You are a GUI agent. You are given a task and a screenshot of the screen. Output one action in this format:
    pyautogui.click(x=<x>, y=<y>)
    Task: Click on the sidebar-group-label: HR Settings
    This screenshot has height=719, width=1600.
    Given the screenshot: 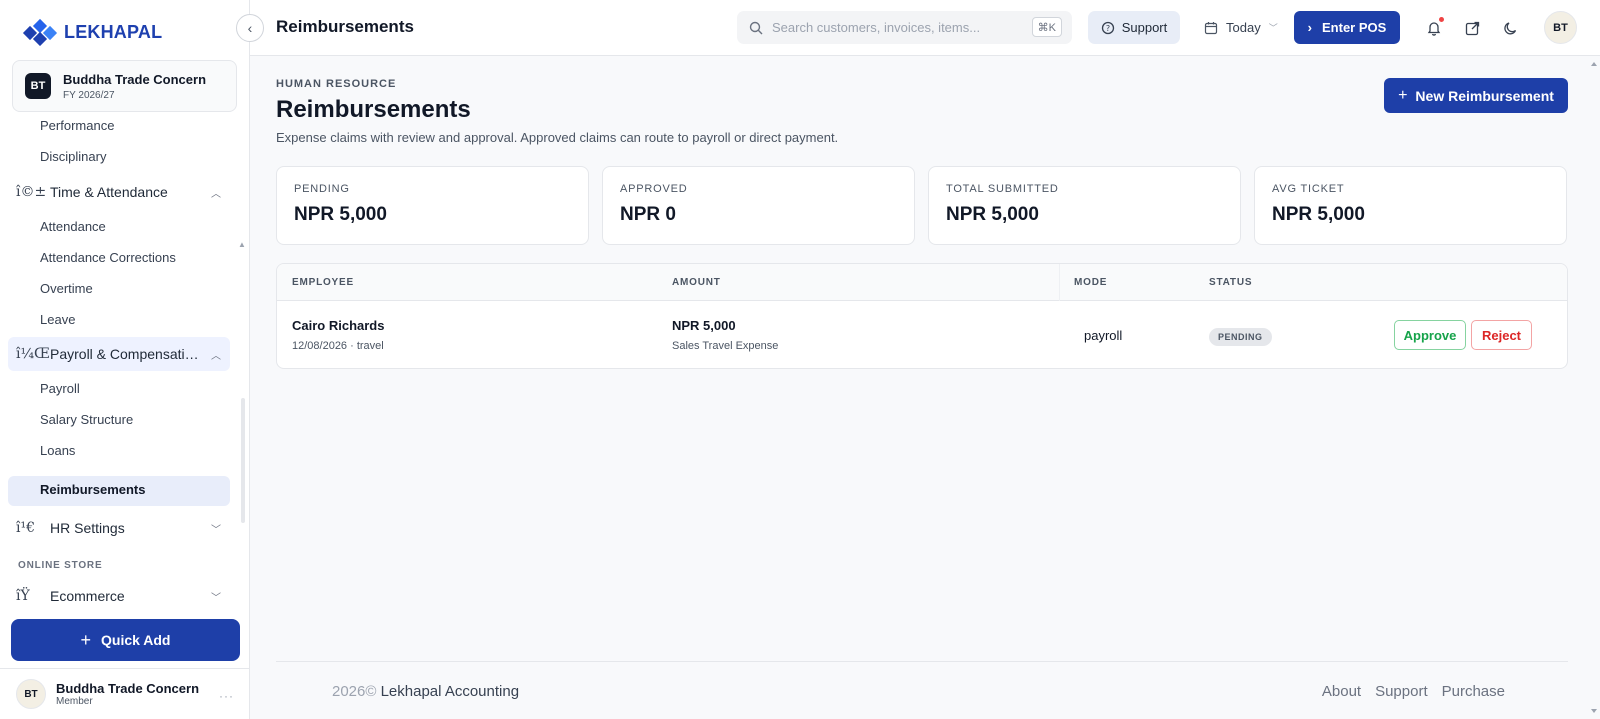 What is the action you would take?
    pyautogui.click(x=87, y=528)
    